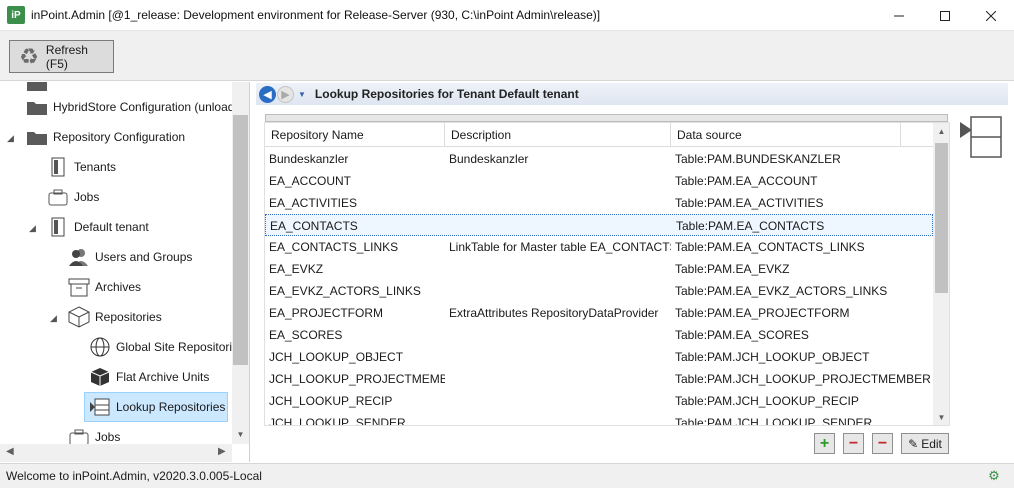 This screenshot has width=1014, height=488. Describe the element at coordinates (931, 443) in the screenshot. I see `edit-label: Edit` at that location.